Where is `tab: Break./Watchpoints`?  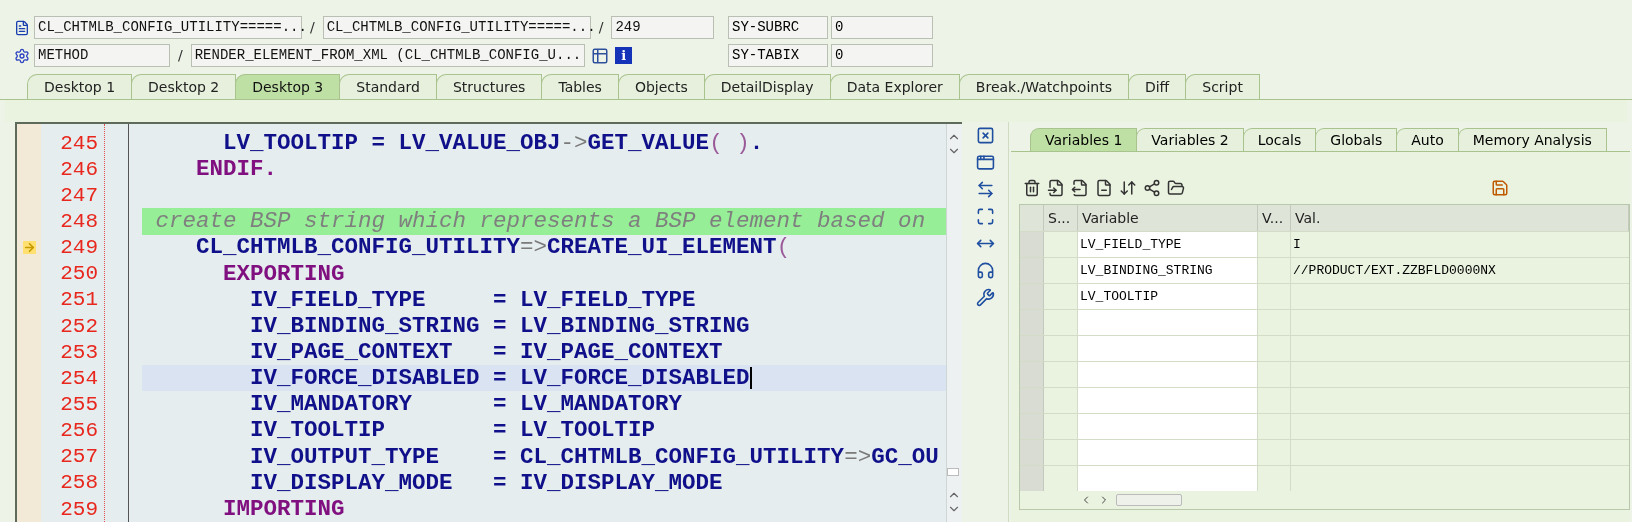
tab: Break./Watchpoints is located at coordinates (1043, 86).